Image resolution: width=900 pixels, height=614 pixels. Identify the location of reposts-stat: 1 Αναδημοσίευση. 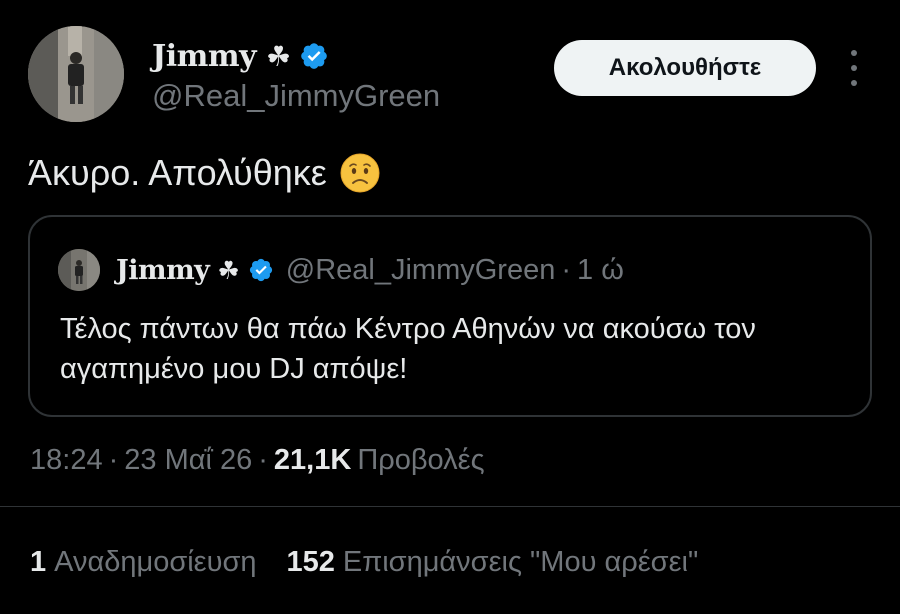
(143, 562).